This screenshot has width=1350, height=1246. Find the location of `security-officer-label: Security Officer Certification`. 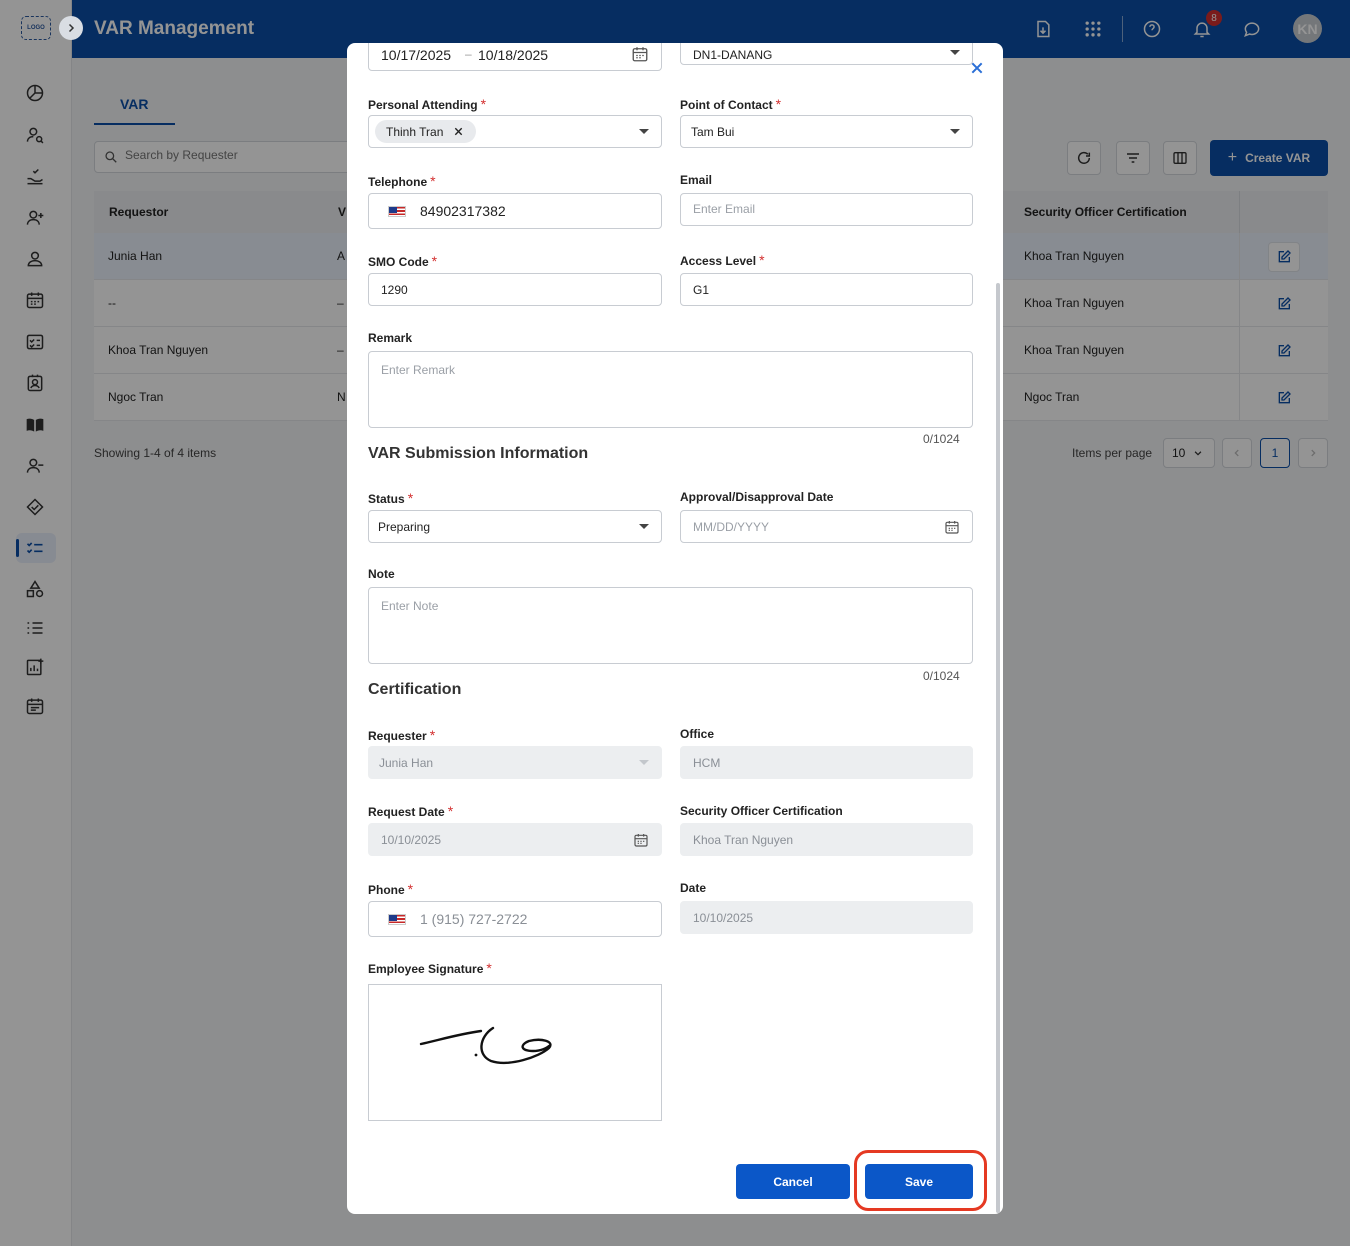

security-officer-label: Security Officer Certification is located at coordinates (761, 811).